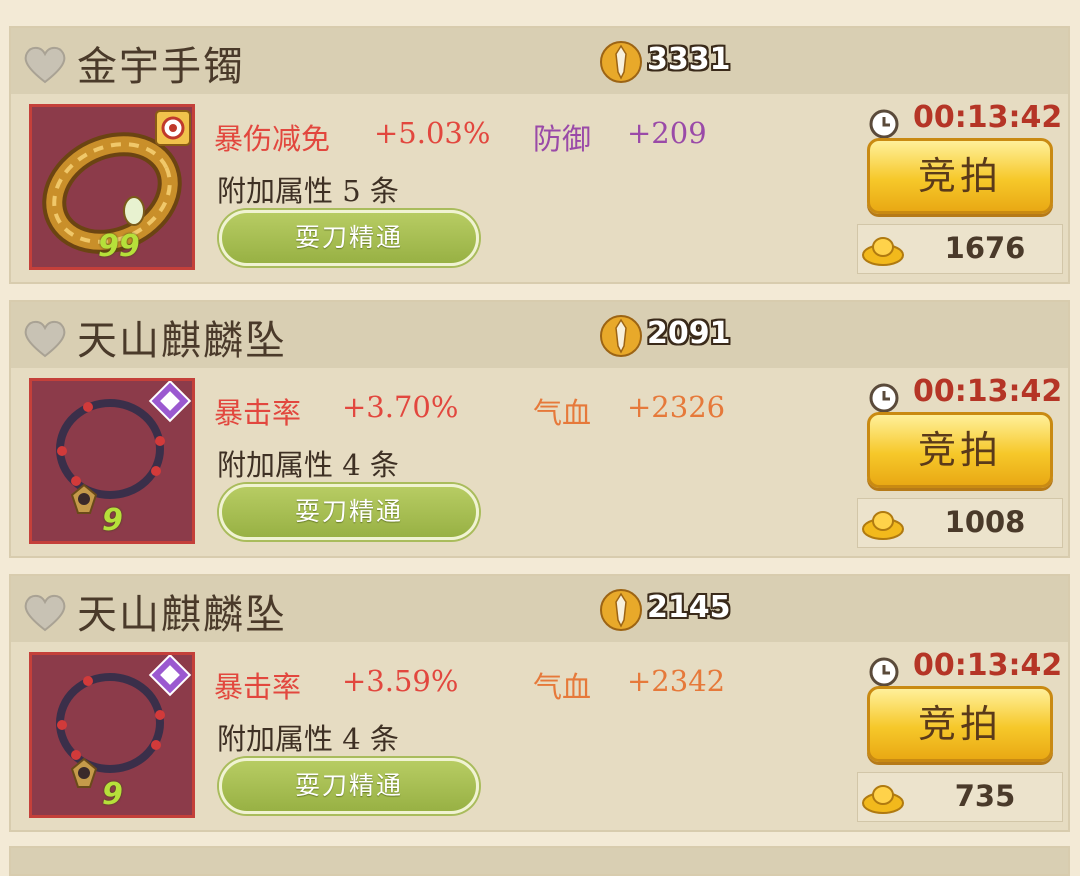  Describe the element at coordinates (272, 139) in the screenshot. I see `stat1-name: 暴伤减免` at that location.